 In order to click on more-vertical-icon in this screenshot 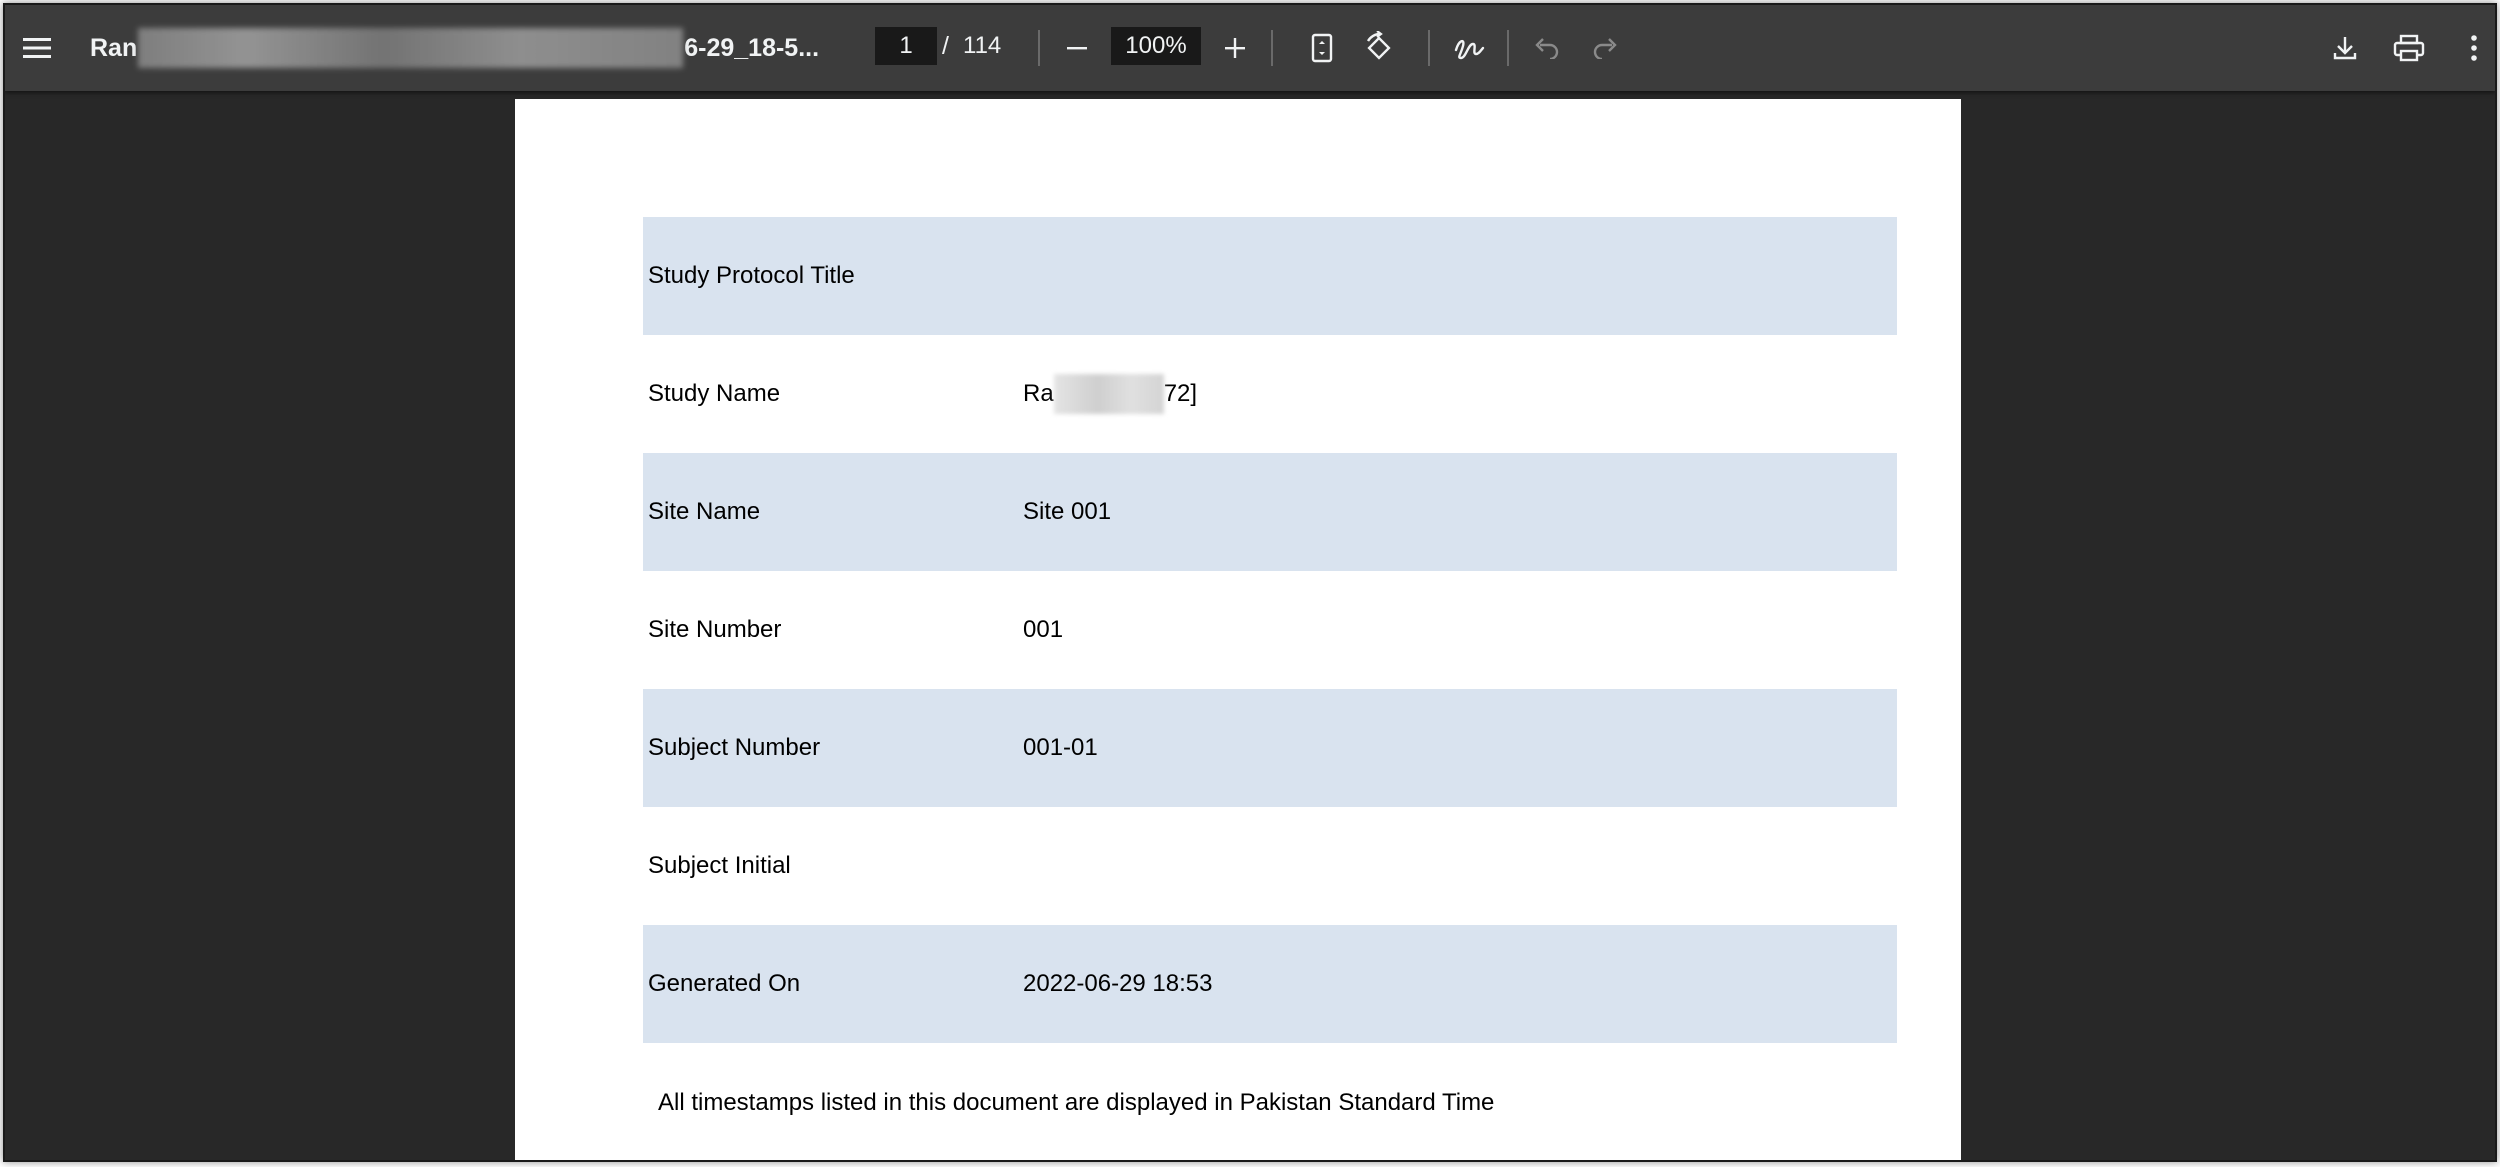, I will do `click(2474, 48)`.